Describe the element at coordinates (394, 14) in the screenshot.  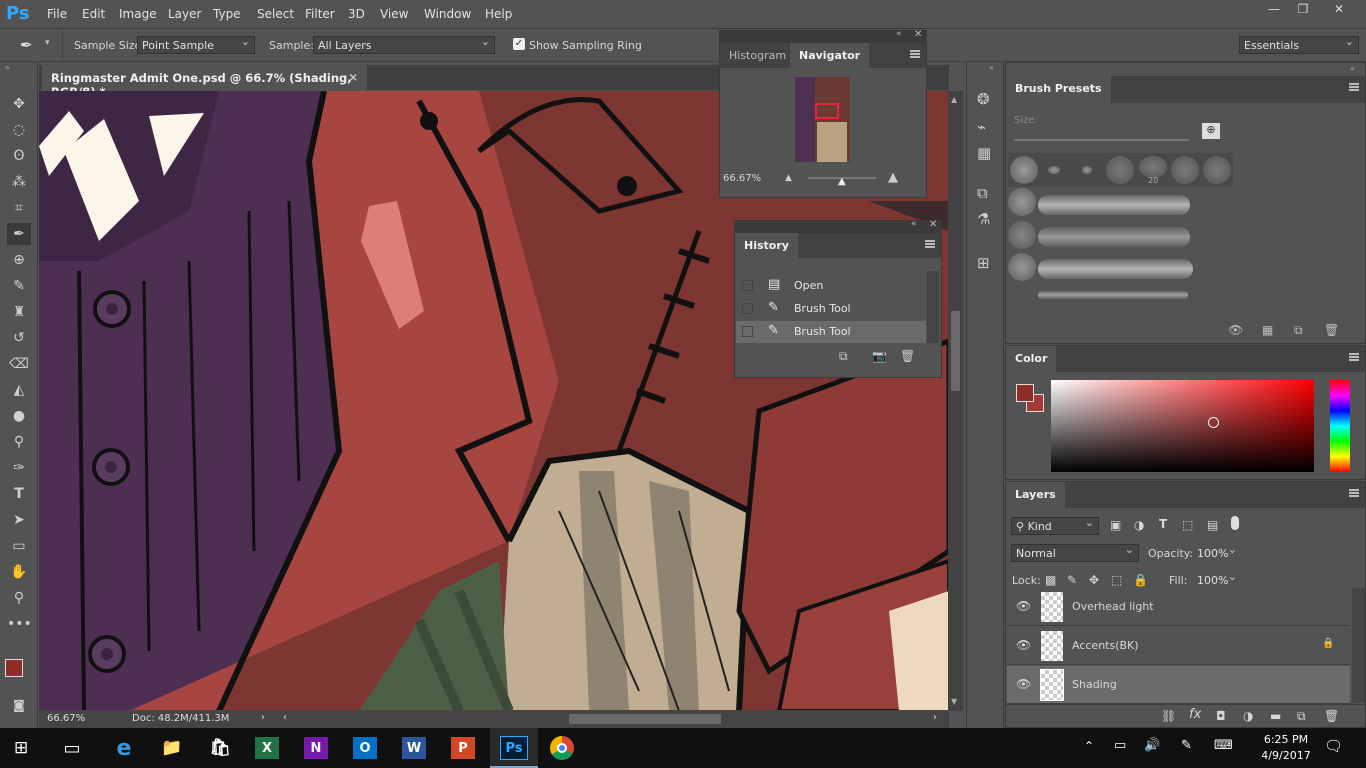
I see `menu-view: View` at that location.